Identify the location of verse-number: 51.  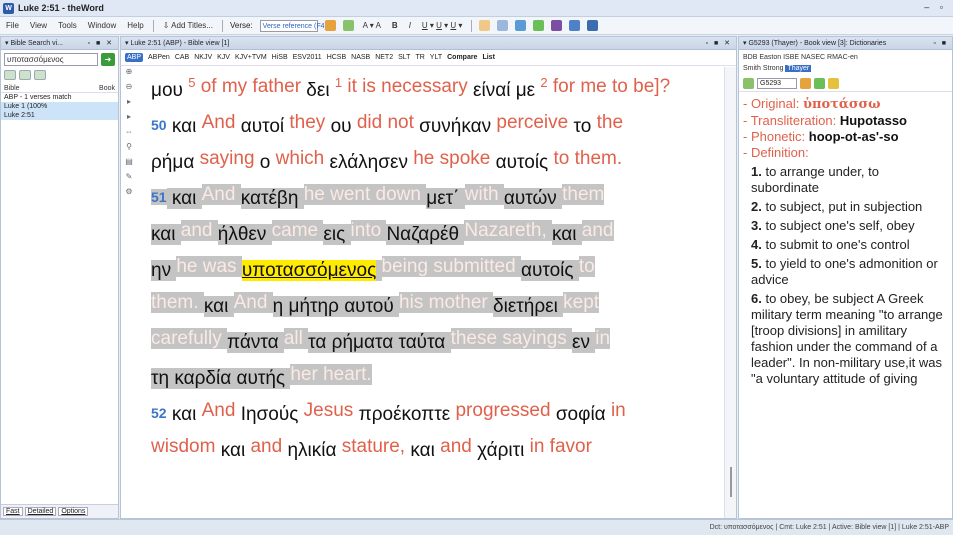
(159, 197).